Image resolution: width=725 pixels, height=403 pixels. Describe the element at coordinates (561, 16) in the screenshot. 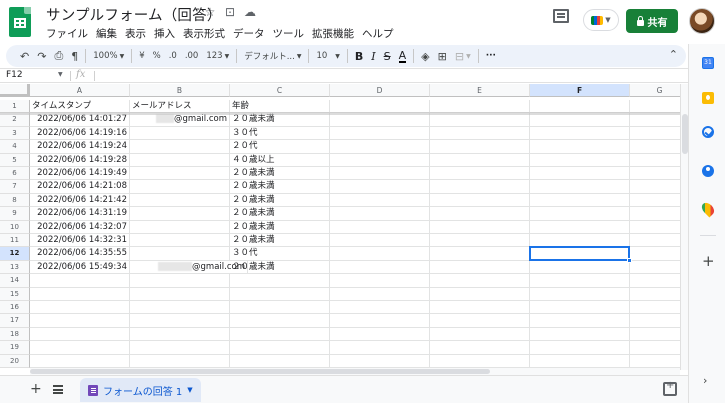

I see `comments-icon` at that location.